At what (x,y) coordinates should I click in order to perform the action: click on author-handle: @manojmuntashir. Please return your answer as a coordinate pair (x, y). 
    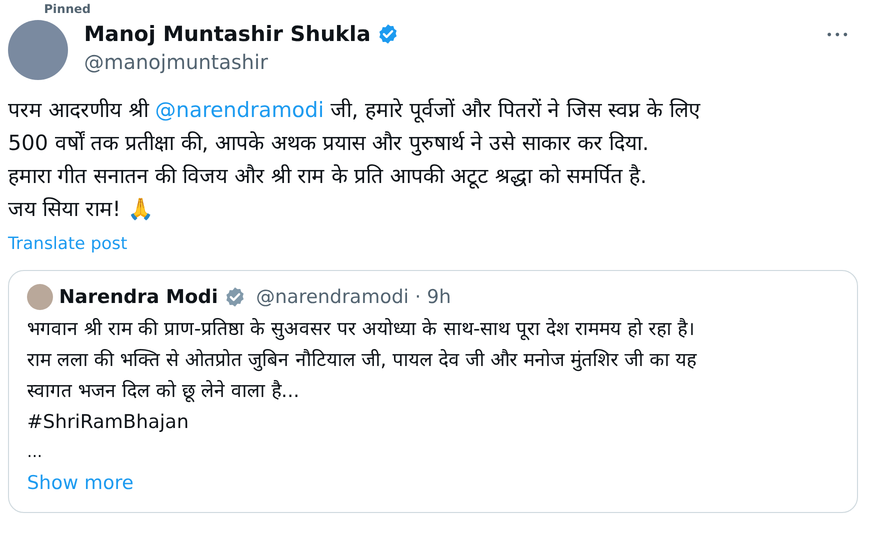
    Looking at the image, I should click on (241, 62).